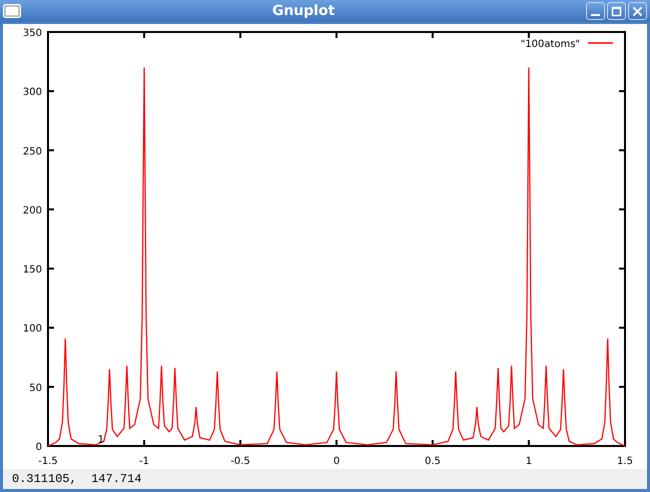 This screenshot has height=492, width=650. What do you see at coordinates (625, 461) in the screenshot?
I see `tick-label: 1.5` at bounding box center [625, 461].